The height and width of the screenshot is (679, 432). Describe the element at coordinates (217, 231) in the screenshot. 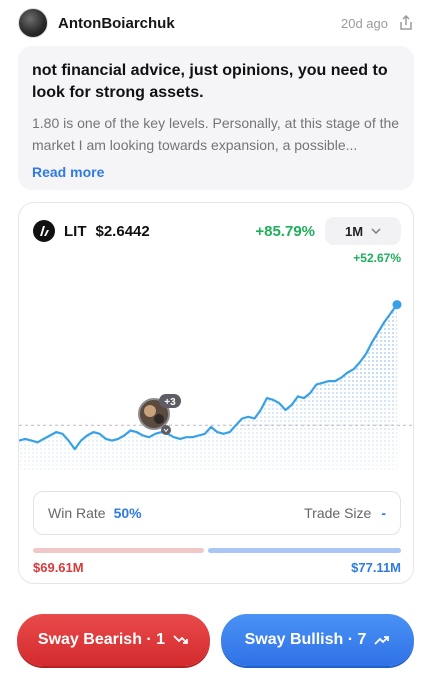

I see `ticker-row: LIT $2.6442 +85.79% 1M` at that location.